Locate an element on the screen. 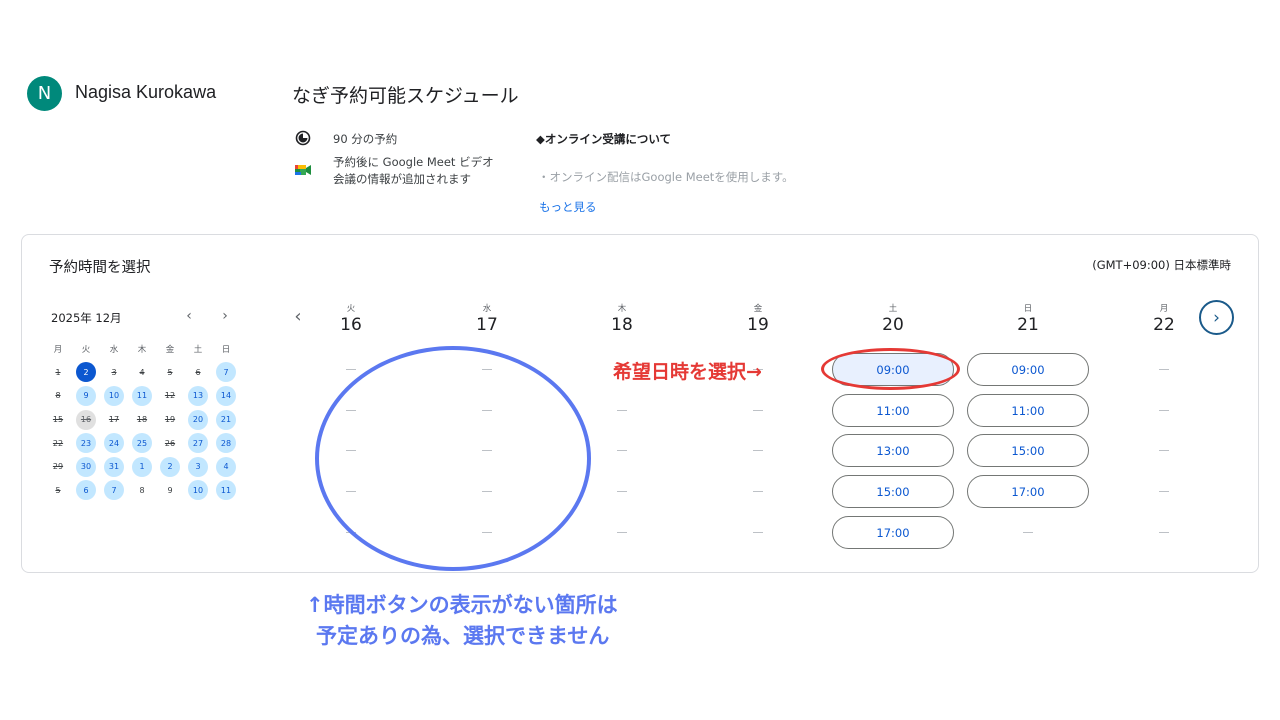 This screenshot has width=1280, height=720. day-number: 5 is located at coordinates (58, 490).